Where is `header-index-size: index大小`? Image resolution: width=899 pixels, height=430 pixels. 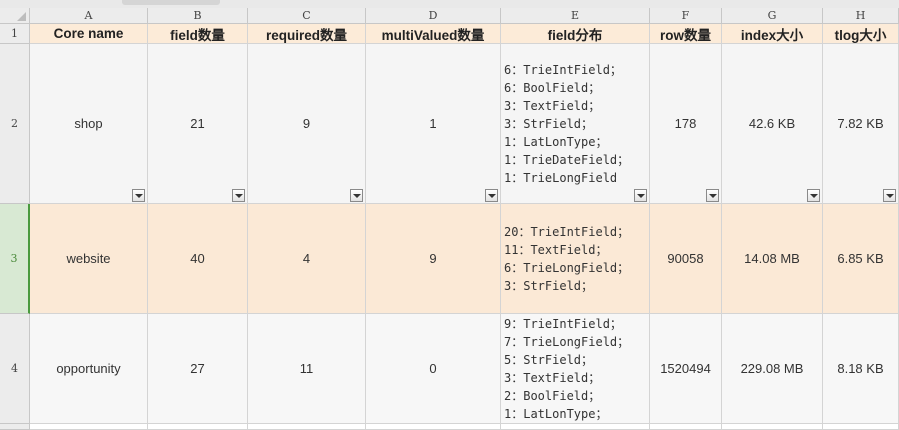
header-index-size: index大小 is located at coordinates (772, 34).